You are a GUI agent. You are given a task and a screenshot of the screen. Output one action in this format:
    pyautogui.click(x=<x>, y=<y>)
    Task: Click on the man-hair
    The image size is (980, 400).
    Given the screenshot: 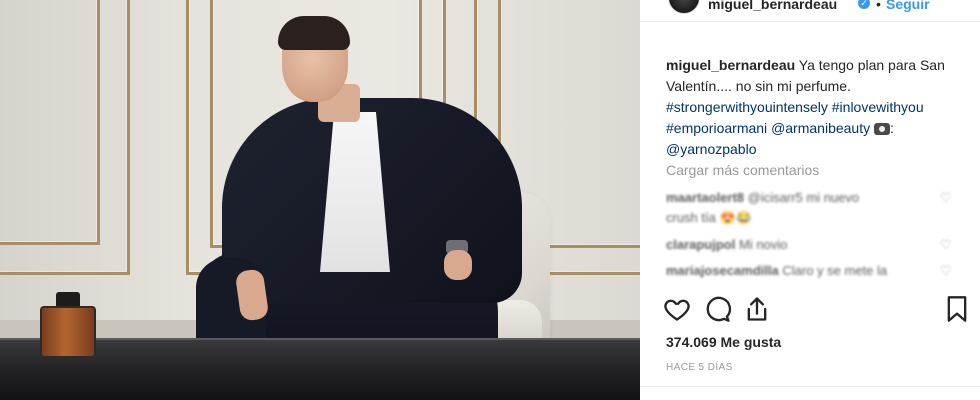 What is the action you would take?
    pyautogui.click(x=314, y=33)
    